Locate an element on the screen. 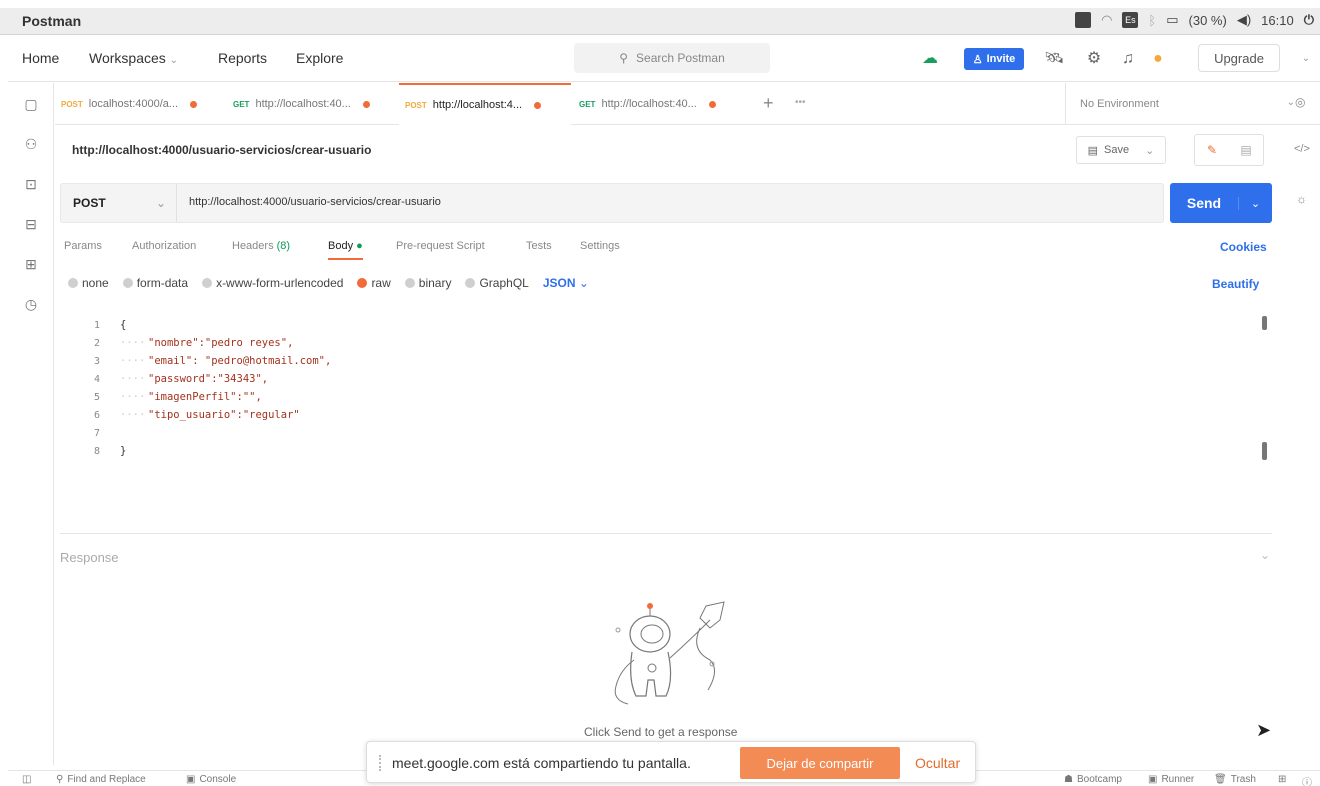 This screenshot has height=786, width=1320. wifi-icon: ◠ is located at coordinates (1106, 20).